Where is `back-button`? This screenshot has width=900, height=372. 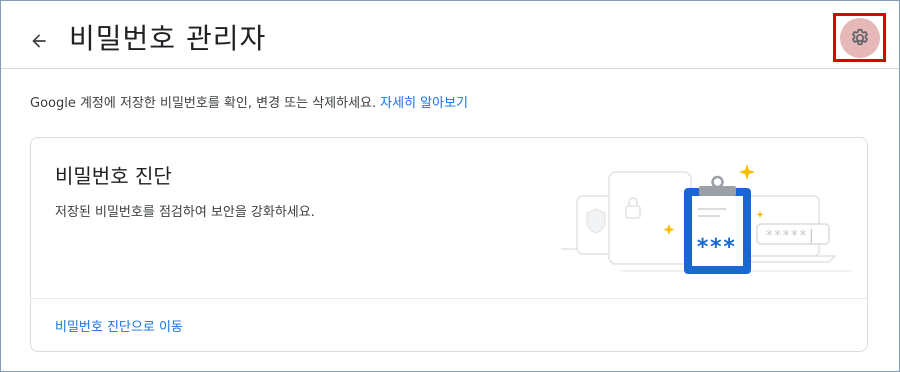
back-button is located at coordinates (39, 41).